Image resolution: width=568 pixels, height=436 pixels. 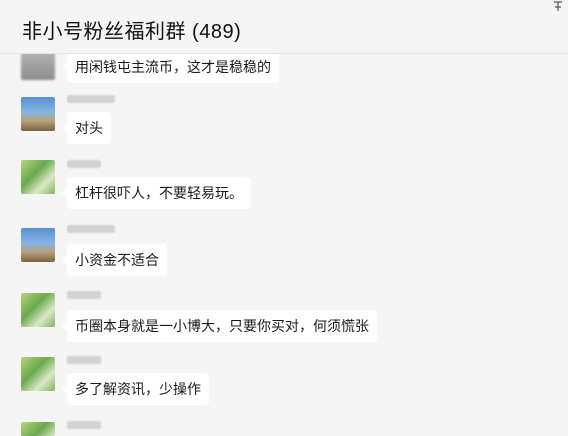 What do you see at coordinates (132, 32) in the screenshot?
I see `group-title: 非小号粉丝福利群 (489)` at bounding box center [132, 32].